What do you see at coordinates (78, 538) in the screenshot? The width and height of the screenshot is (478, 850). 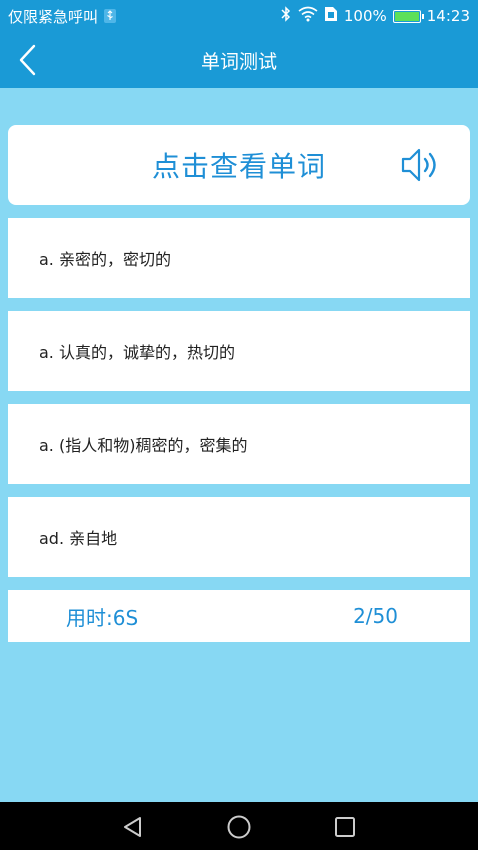 I see `answer-option-text: ad. 亲自地` at bounding box center [78, 538].